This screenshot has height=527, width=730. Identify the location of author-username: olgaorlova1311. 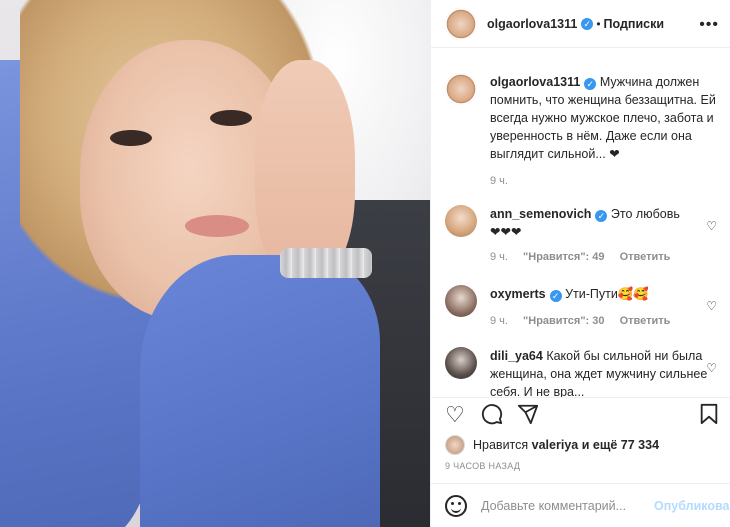
(532, 24).